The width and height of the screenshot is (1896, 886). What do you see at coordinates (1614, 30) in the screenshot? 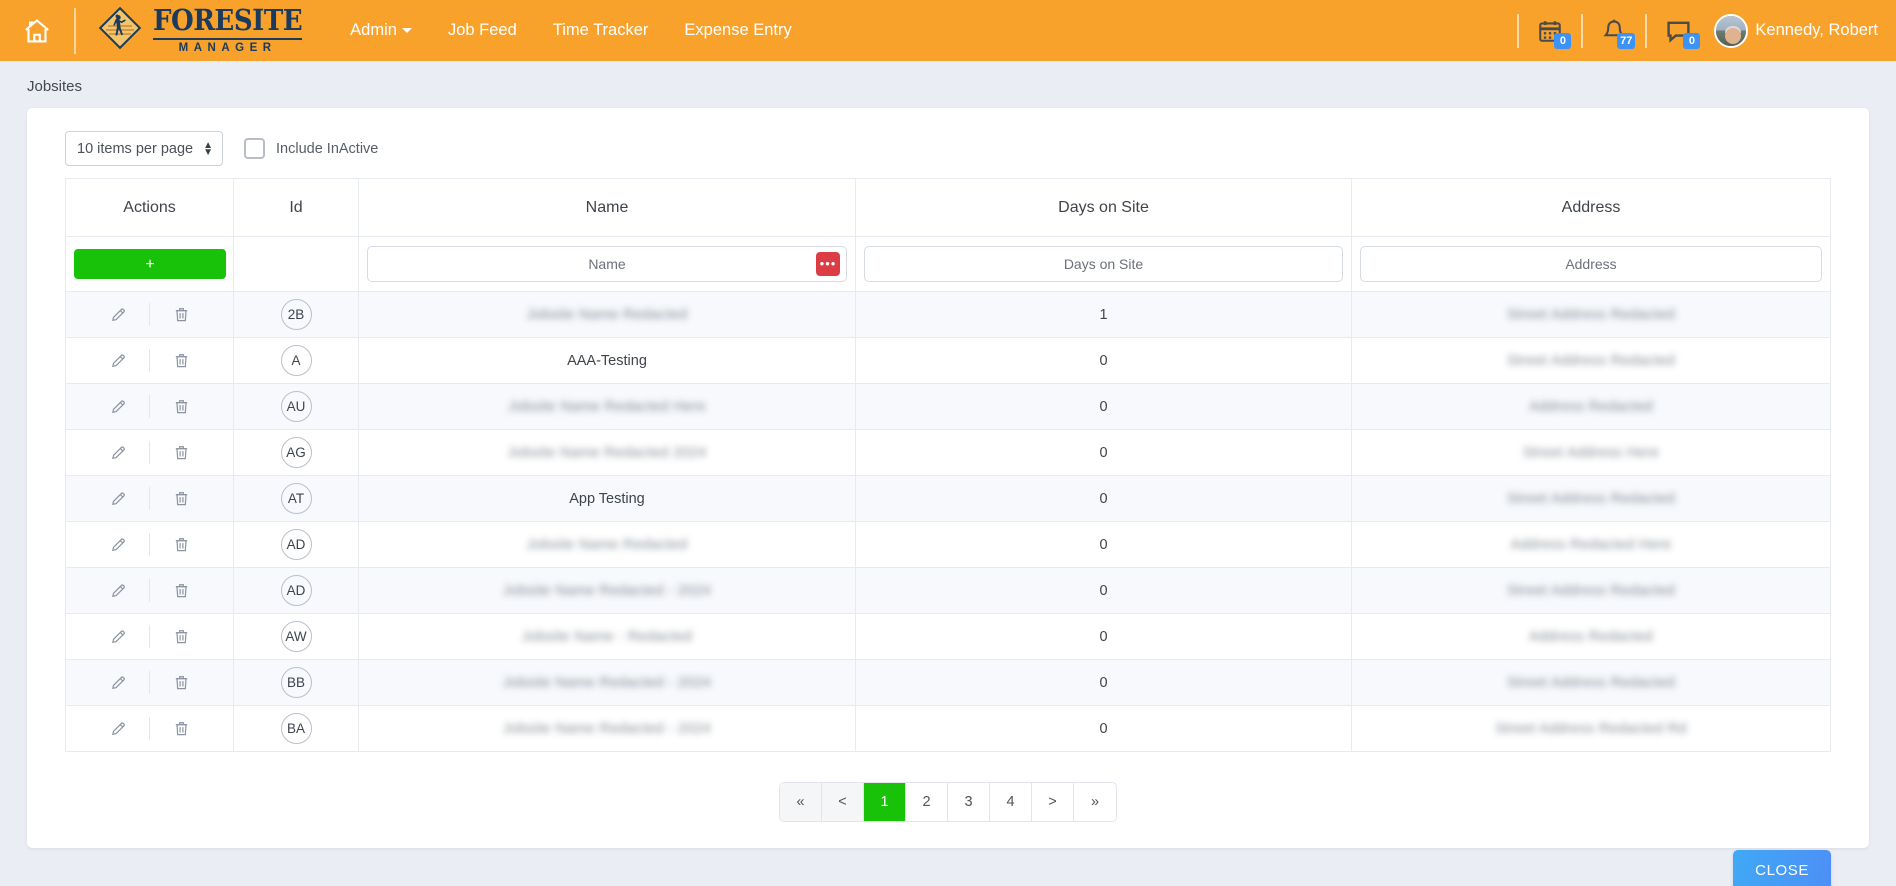
I see `notifications-button: 77` at bounding box center [1614, 30].